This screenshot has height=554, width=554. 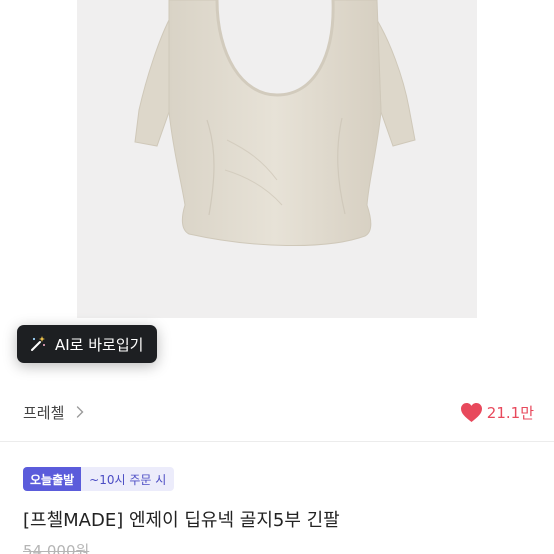 I want to click on like-button: 21.1만, so click(x=497, y=412).